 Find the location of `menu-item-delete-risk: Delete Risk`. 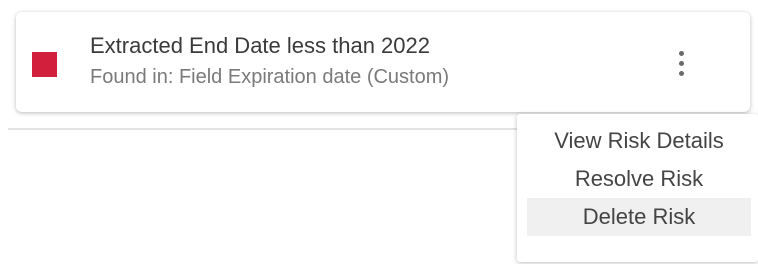

menu-item-delete-risk: Delete Risk is located at coordinates (639, 217).